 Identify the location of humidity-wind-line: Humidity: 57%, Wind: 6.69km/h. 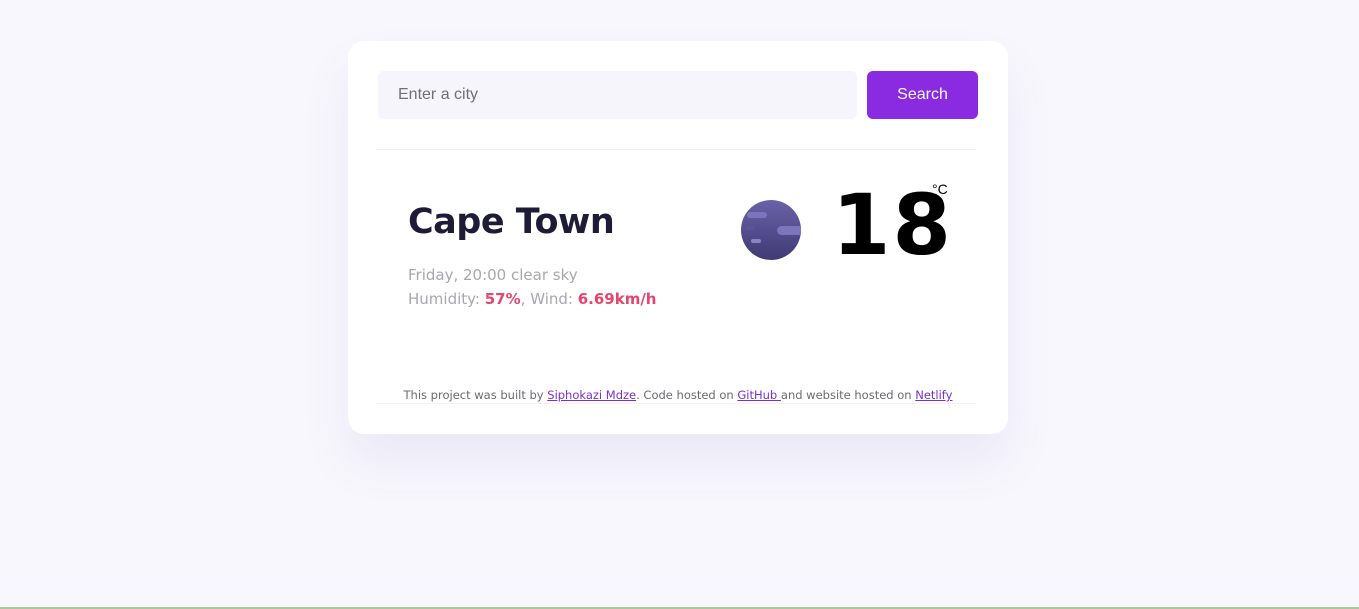
(532, 299).